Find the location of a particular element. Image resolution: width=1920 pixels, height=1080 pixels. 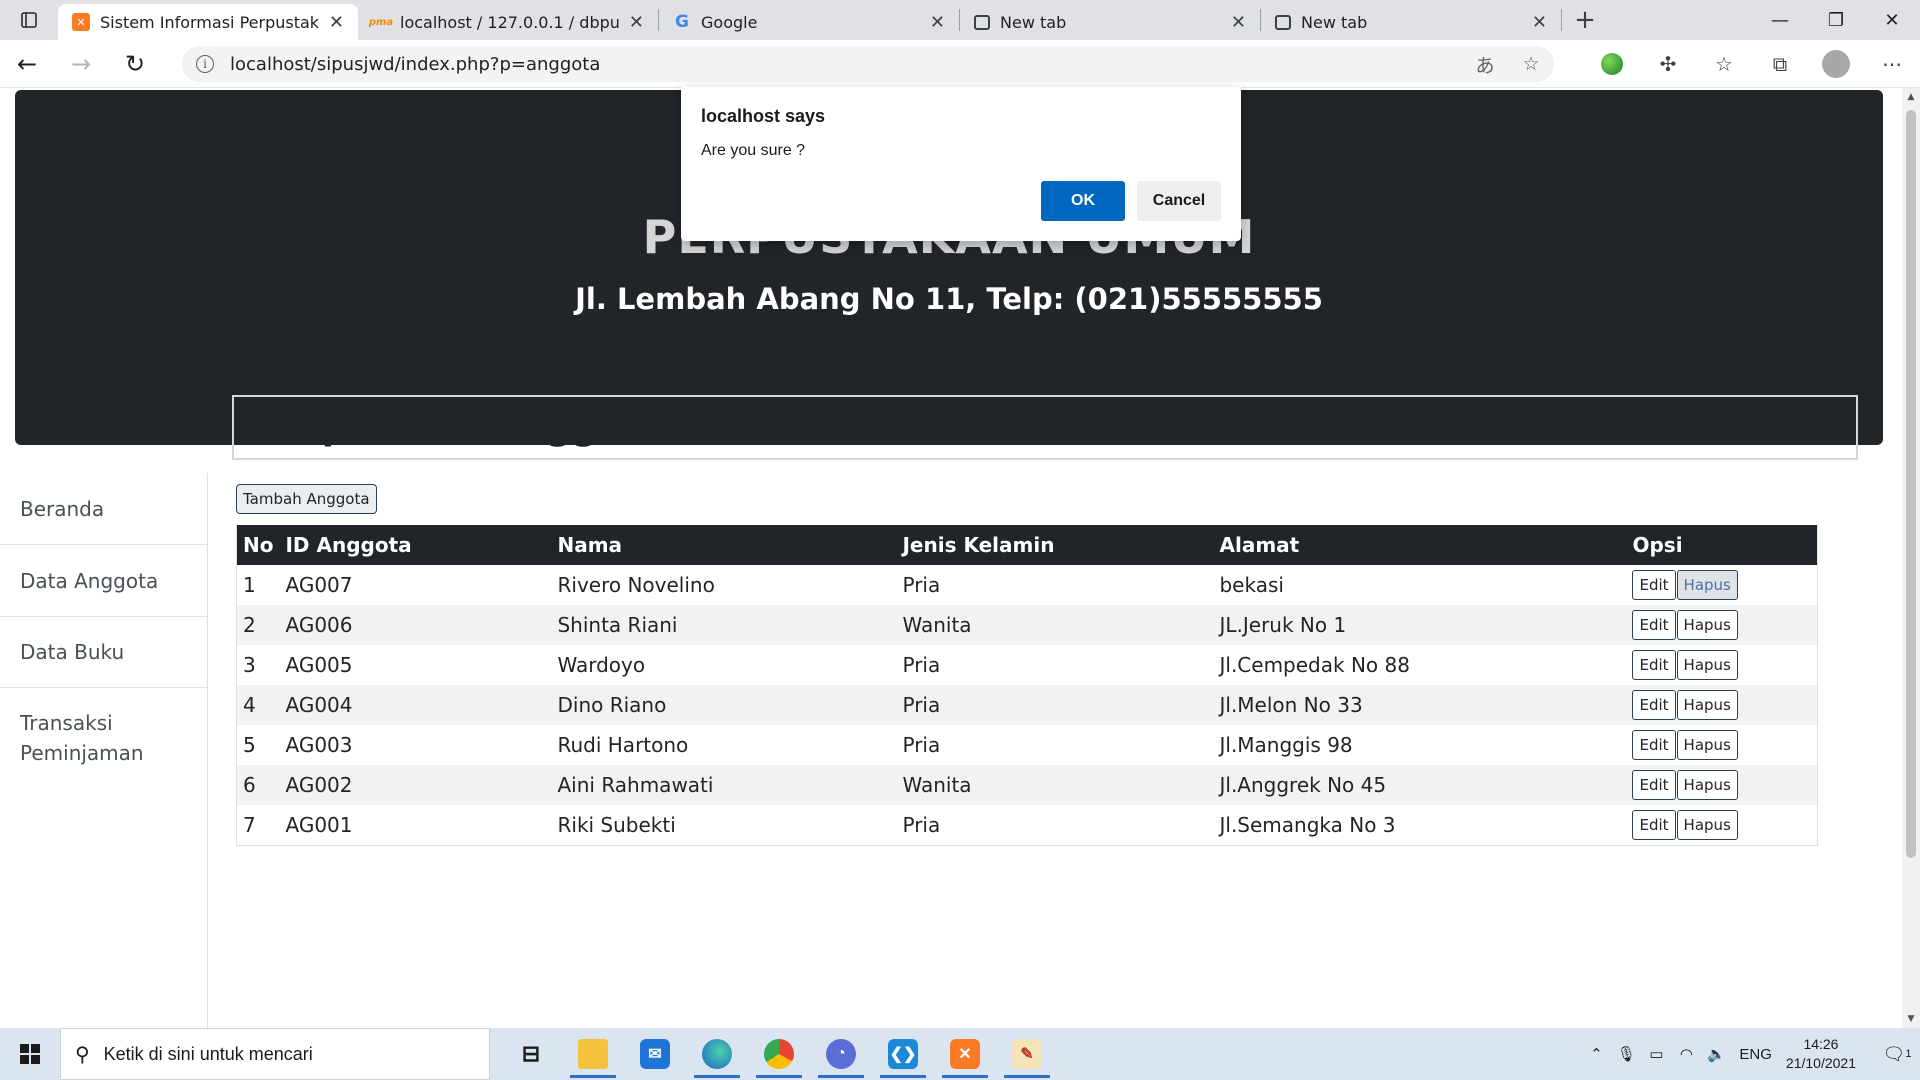

browser-tab-google: G Google ✕ is located at coordinates (809, 22).